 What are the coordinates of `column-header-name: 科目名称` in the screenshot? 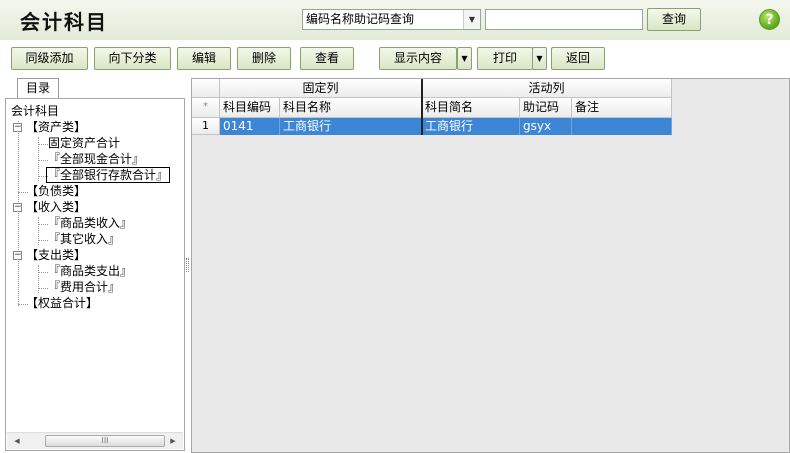 It's located at (351, 108).